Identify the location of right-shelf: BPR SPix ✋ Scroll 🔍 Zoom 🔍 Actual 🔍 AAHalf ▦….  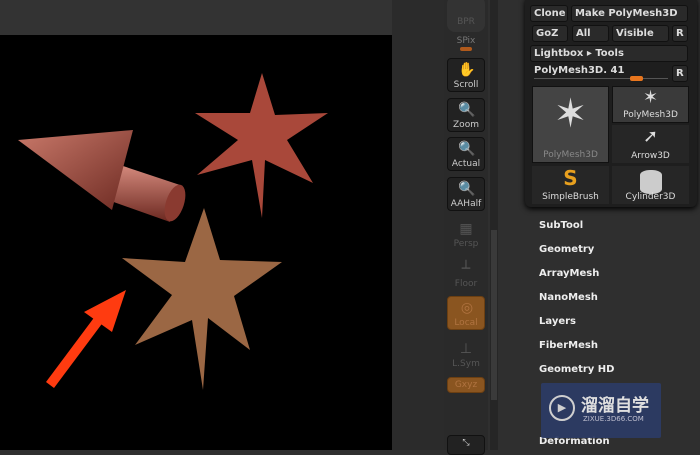
(466, 227).